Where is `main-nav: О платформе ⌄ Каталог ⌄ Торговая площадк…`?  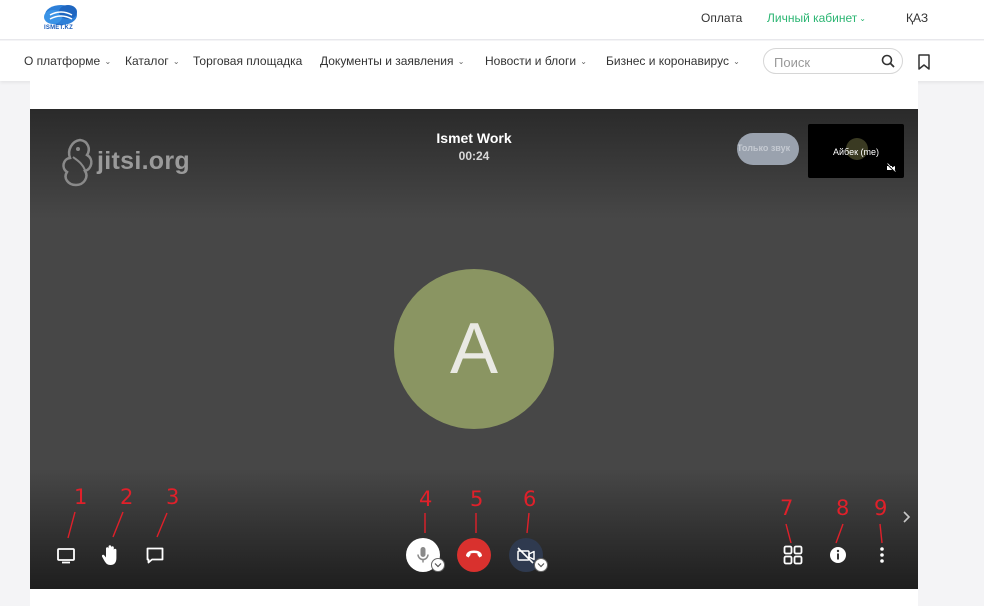
main-nav: О платформе ⌄ Каталог ⌄ Торговая площадк… is located at coordinates (492, 61).